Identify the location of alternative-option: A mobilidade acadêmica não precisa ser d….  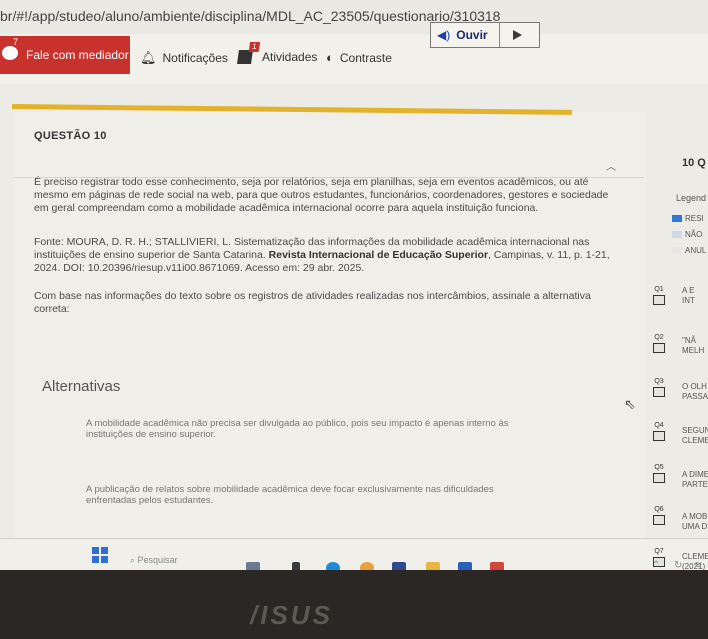
(316, 429).